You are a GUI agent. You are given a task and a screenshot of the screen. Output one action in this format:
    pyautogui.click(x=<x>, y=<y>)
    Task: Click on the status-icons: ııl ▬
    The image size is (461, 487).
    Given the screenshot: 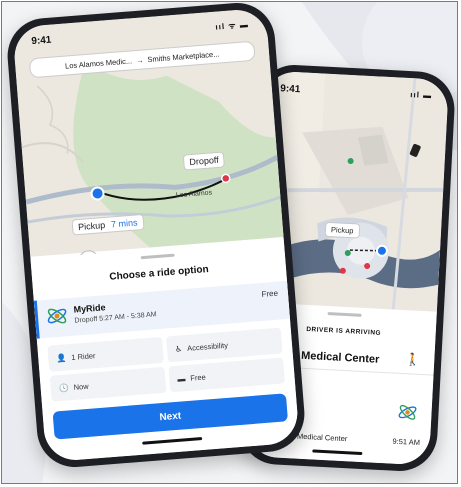 What is the action you would take?
    pyautogui.click(x=421, y=95)
    